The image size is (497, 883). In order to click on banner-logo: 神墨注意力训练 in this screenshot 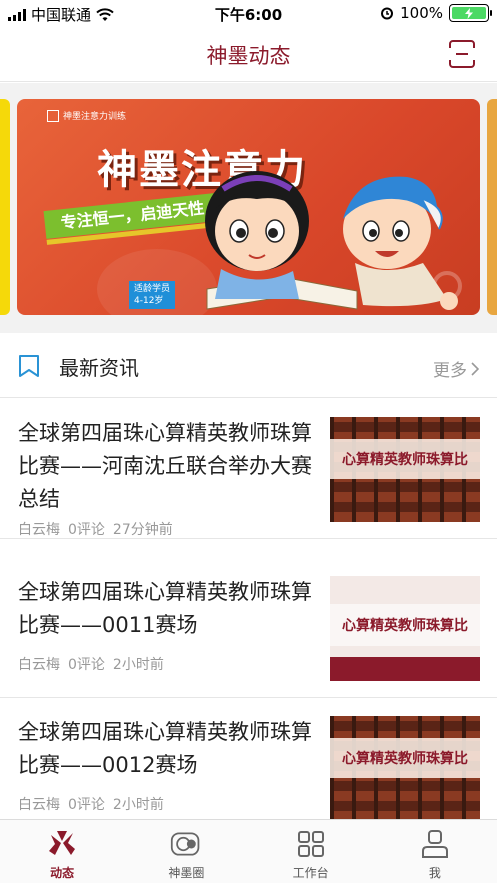, I will do `click(86, 115)`.